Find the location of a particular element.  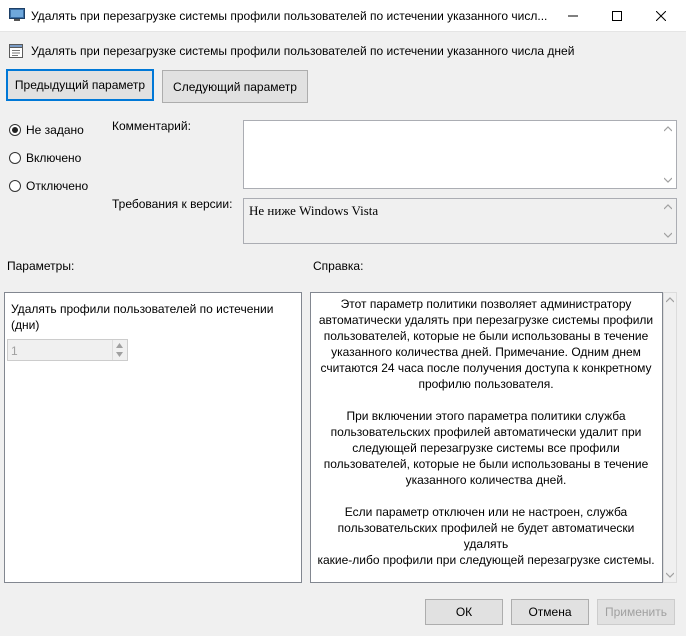

help-scrollbar is located at coordinates (670, 437).